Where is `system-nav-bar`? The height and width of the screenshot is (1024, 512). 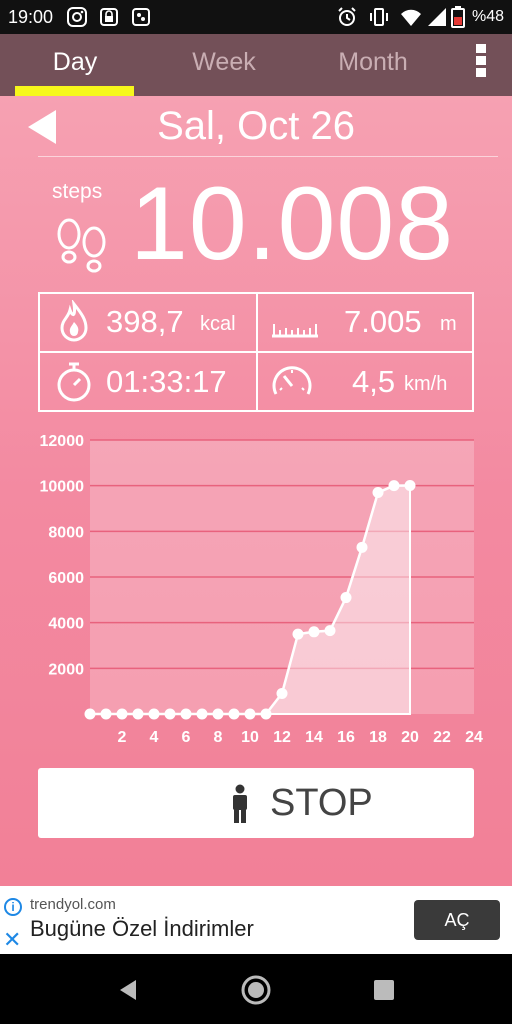
system-nav-bar is located at coordinates (256, 989).